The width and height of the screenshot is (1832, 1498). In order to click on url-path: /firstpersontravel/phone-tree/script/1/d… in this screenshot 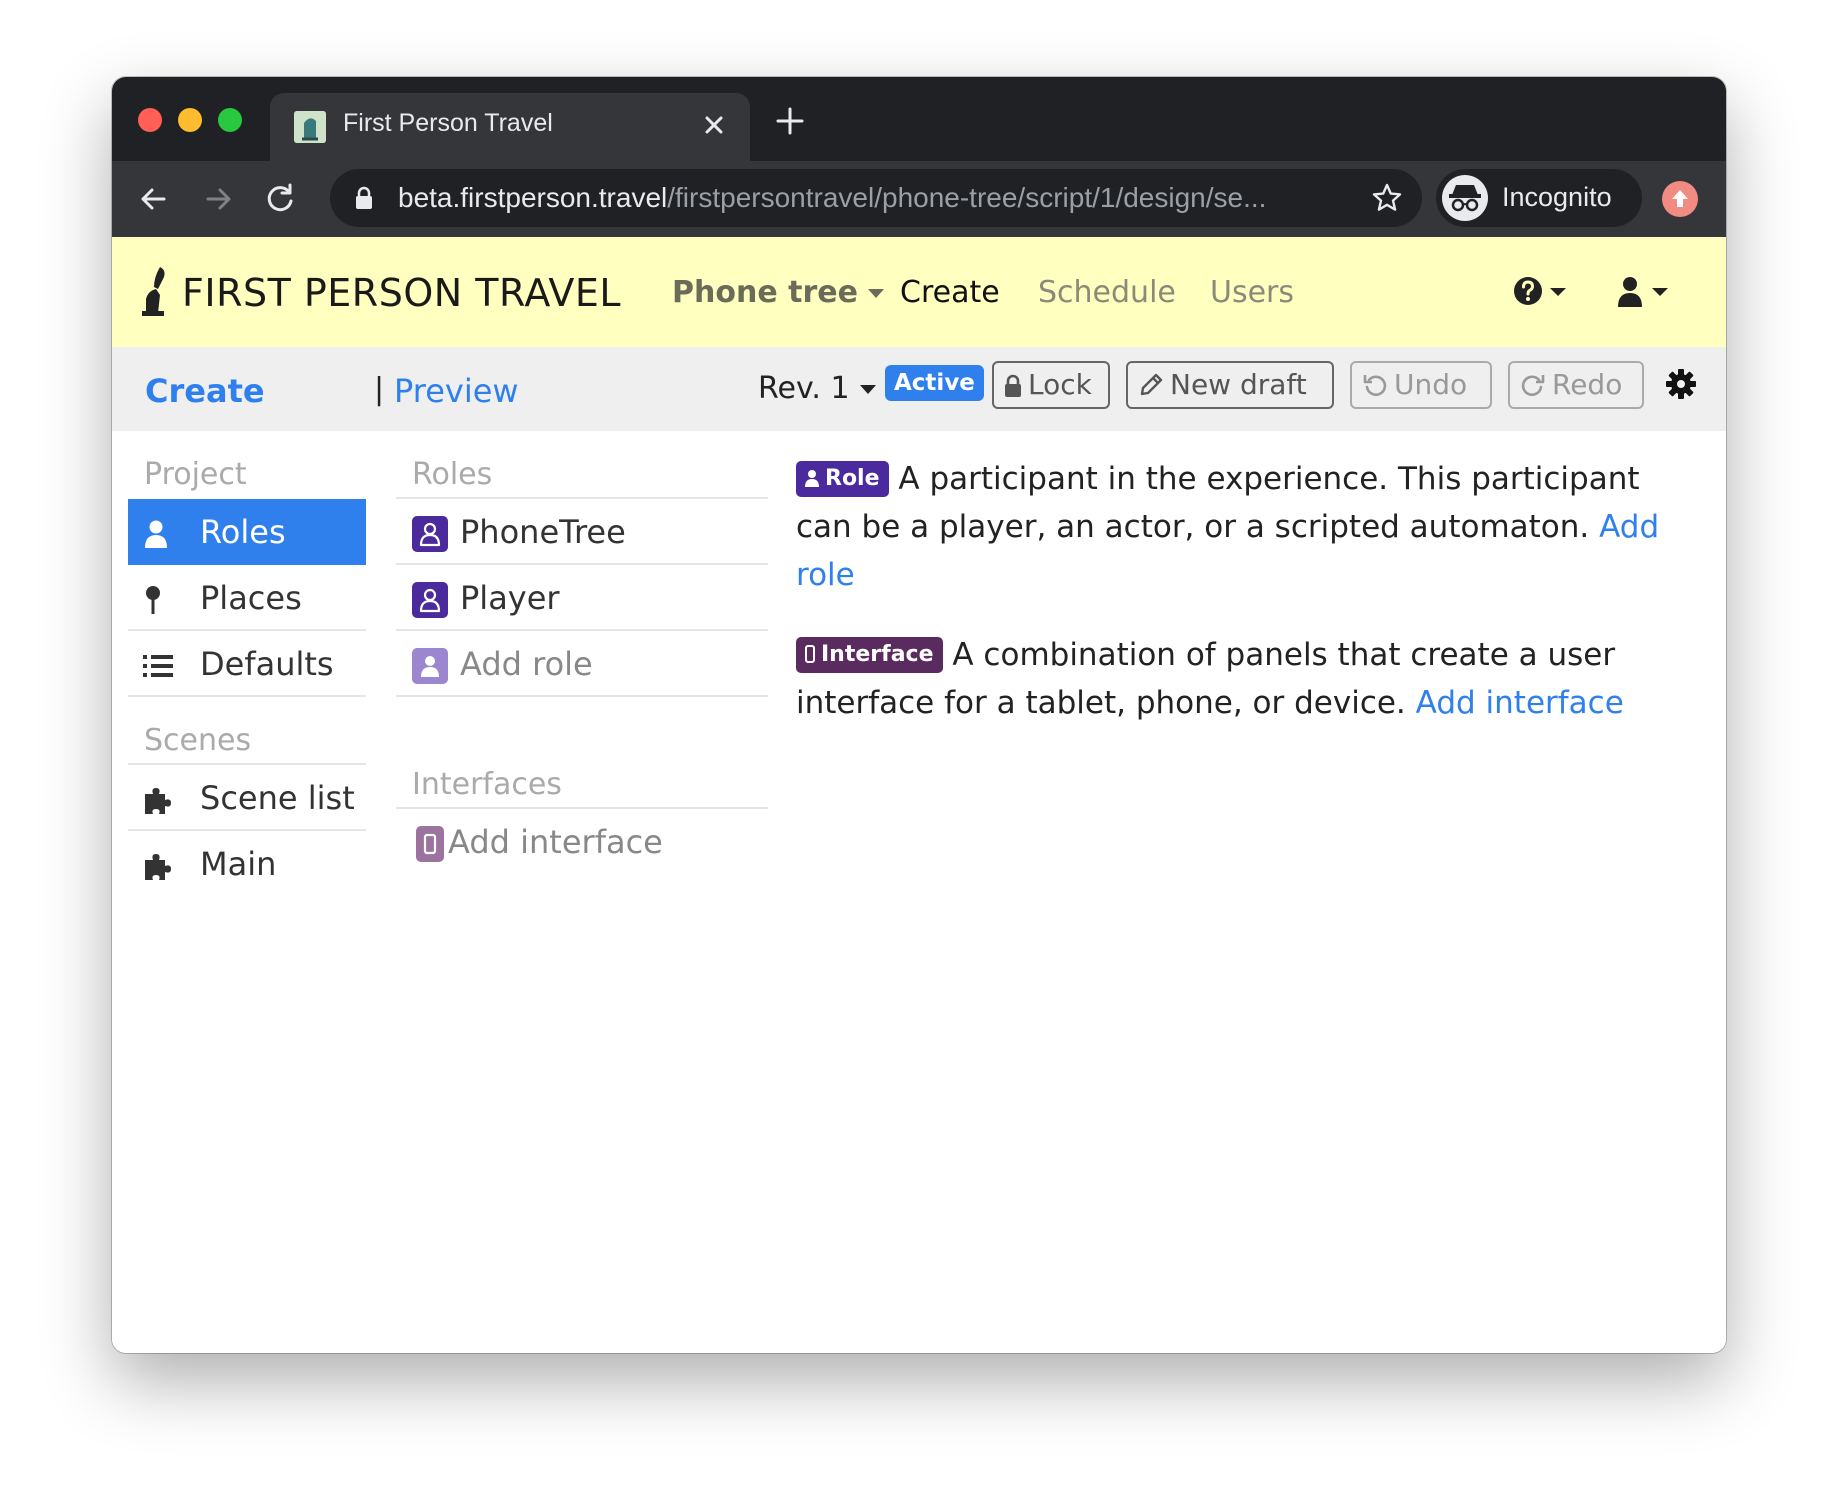, I will do `click(967, 197)`.